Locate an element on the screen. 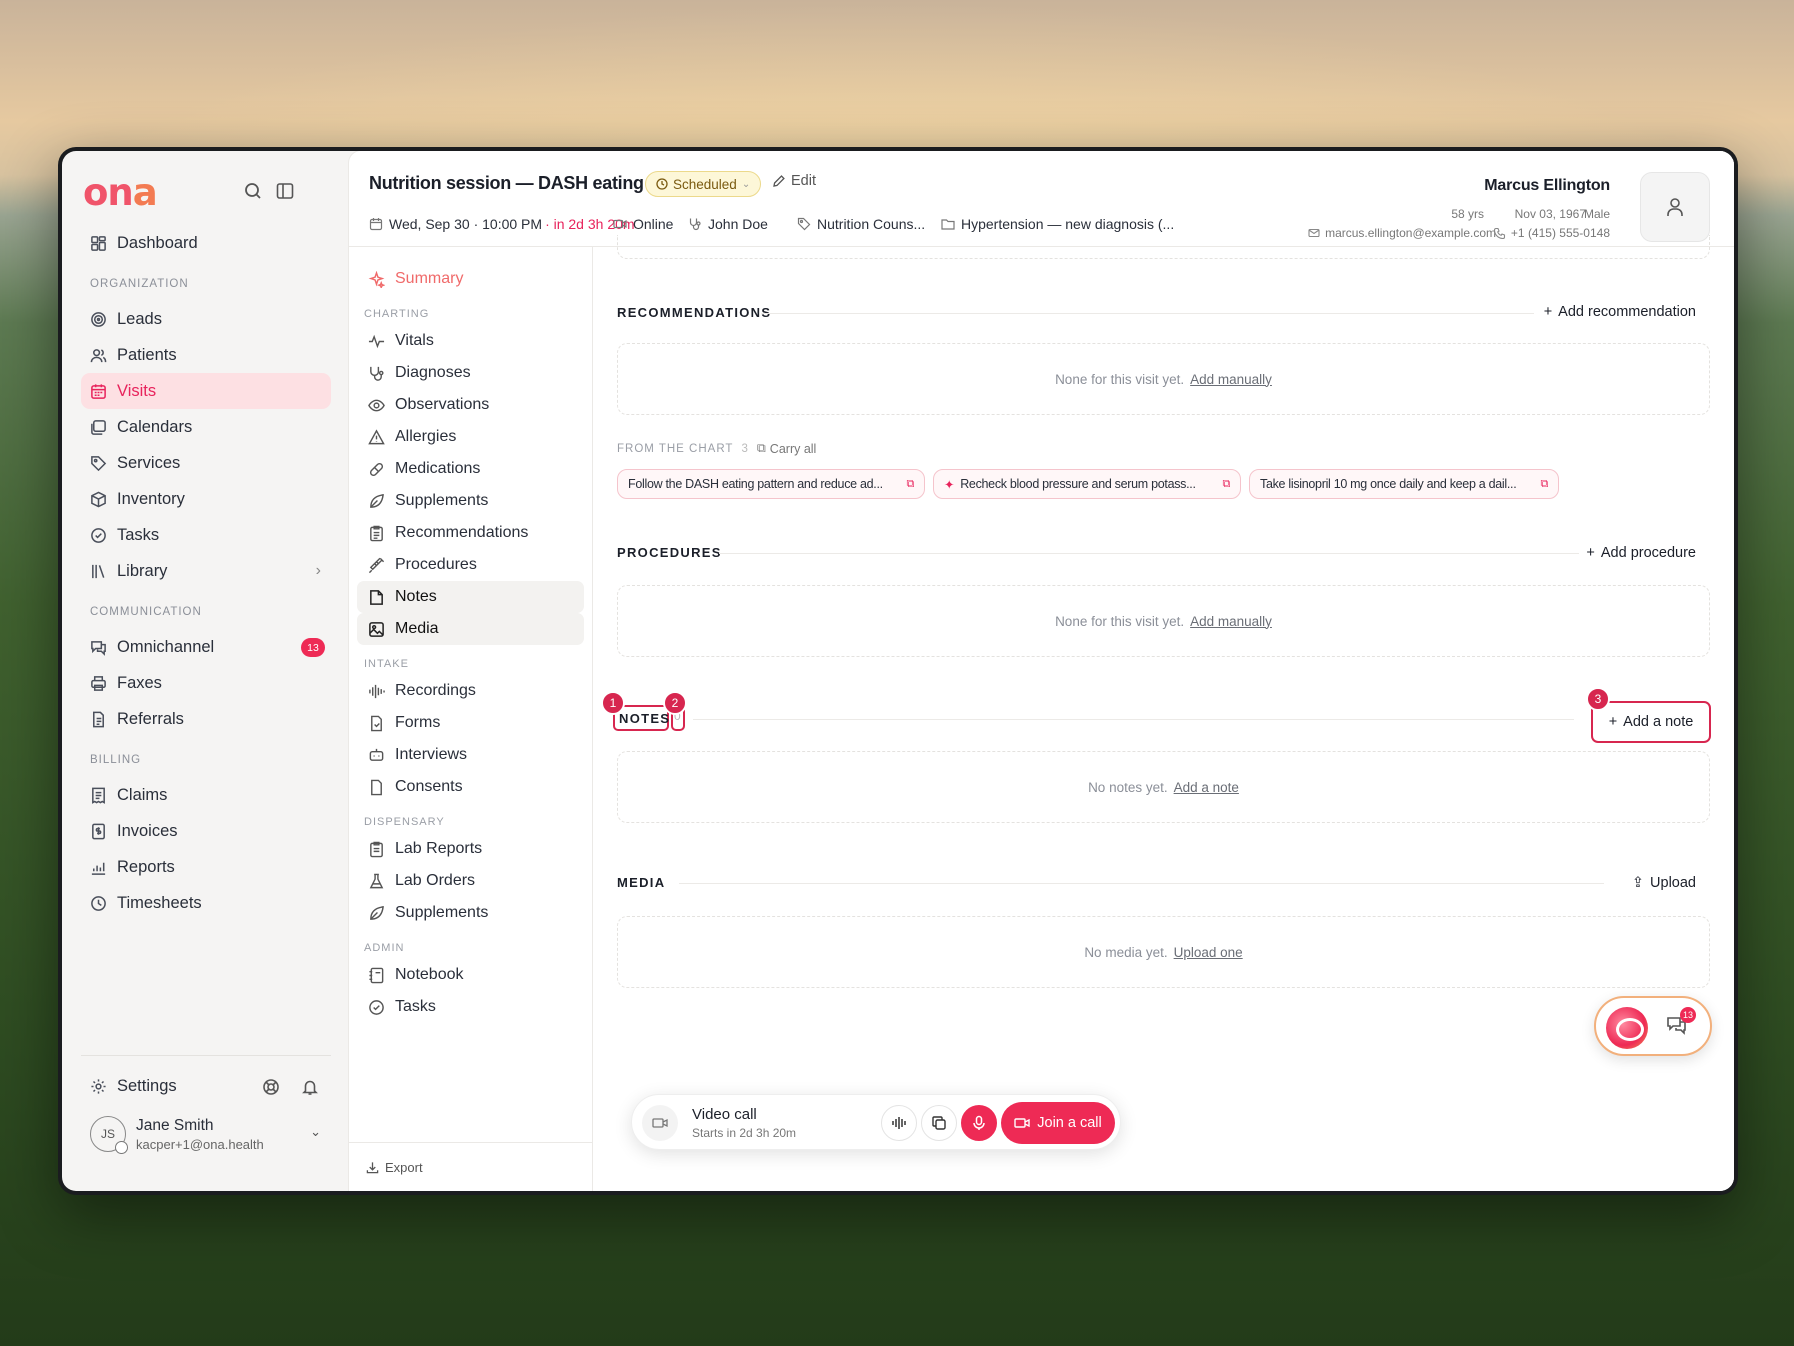  nav-calendars: Calendars is located at coordinates (206, 427).